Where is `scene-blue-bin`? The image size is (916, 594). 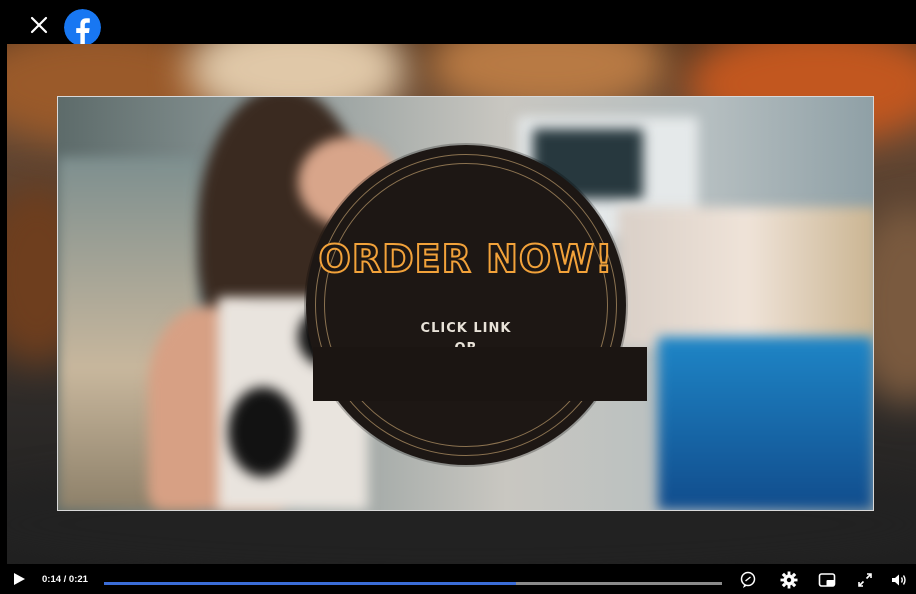 scene-blue-bin is located at coordinates (765, 423).